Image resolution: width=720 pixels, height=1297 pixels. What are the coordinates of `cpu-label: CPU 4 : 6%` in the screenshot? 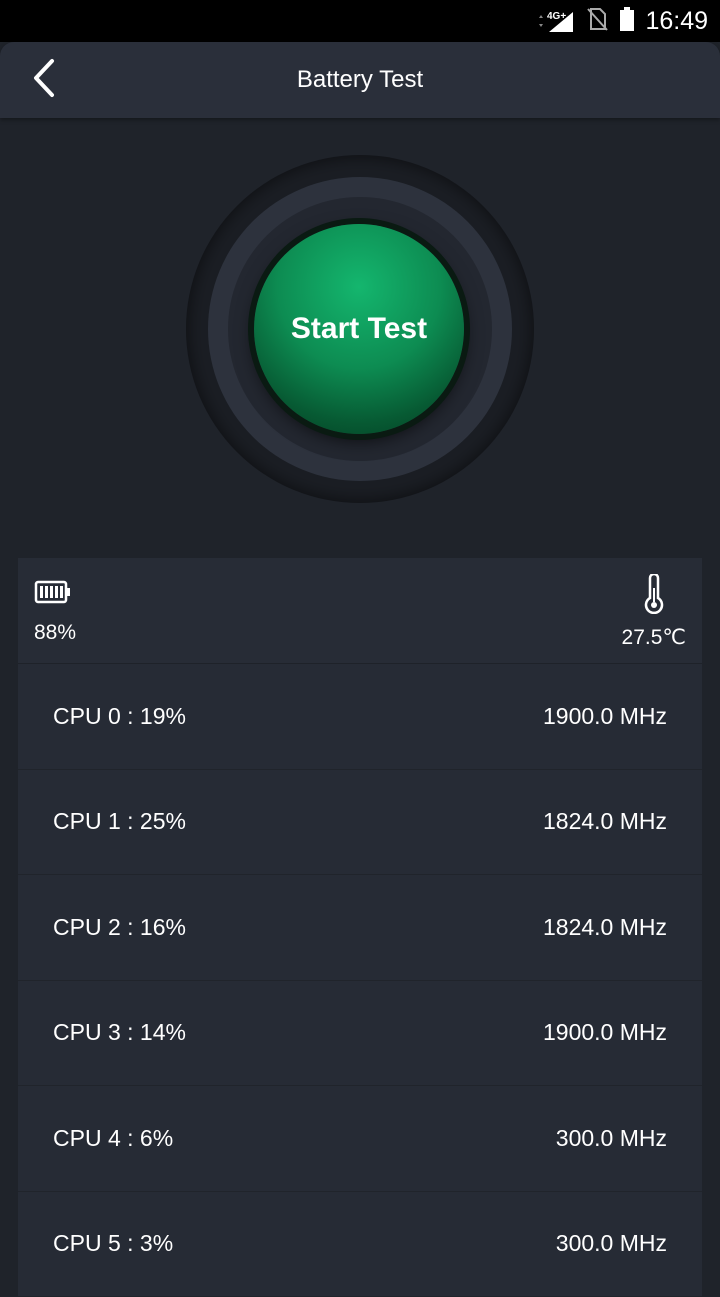 It's located at (113, 1138).